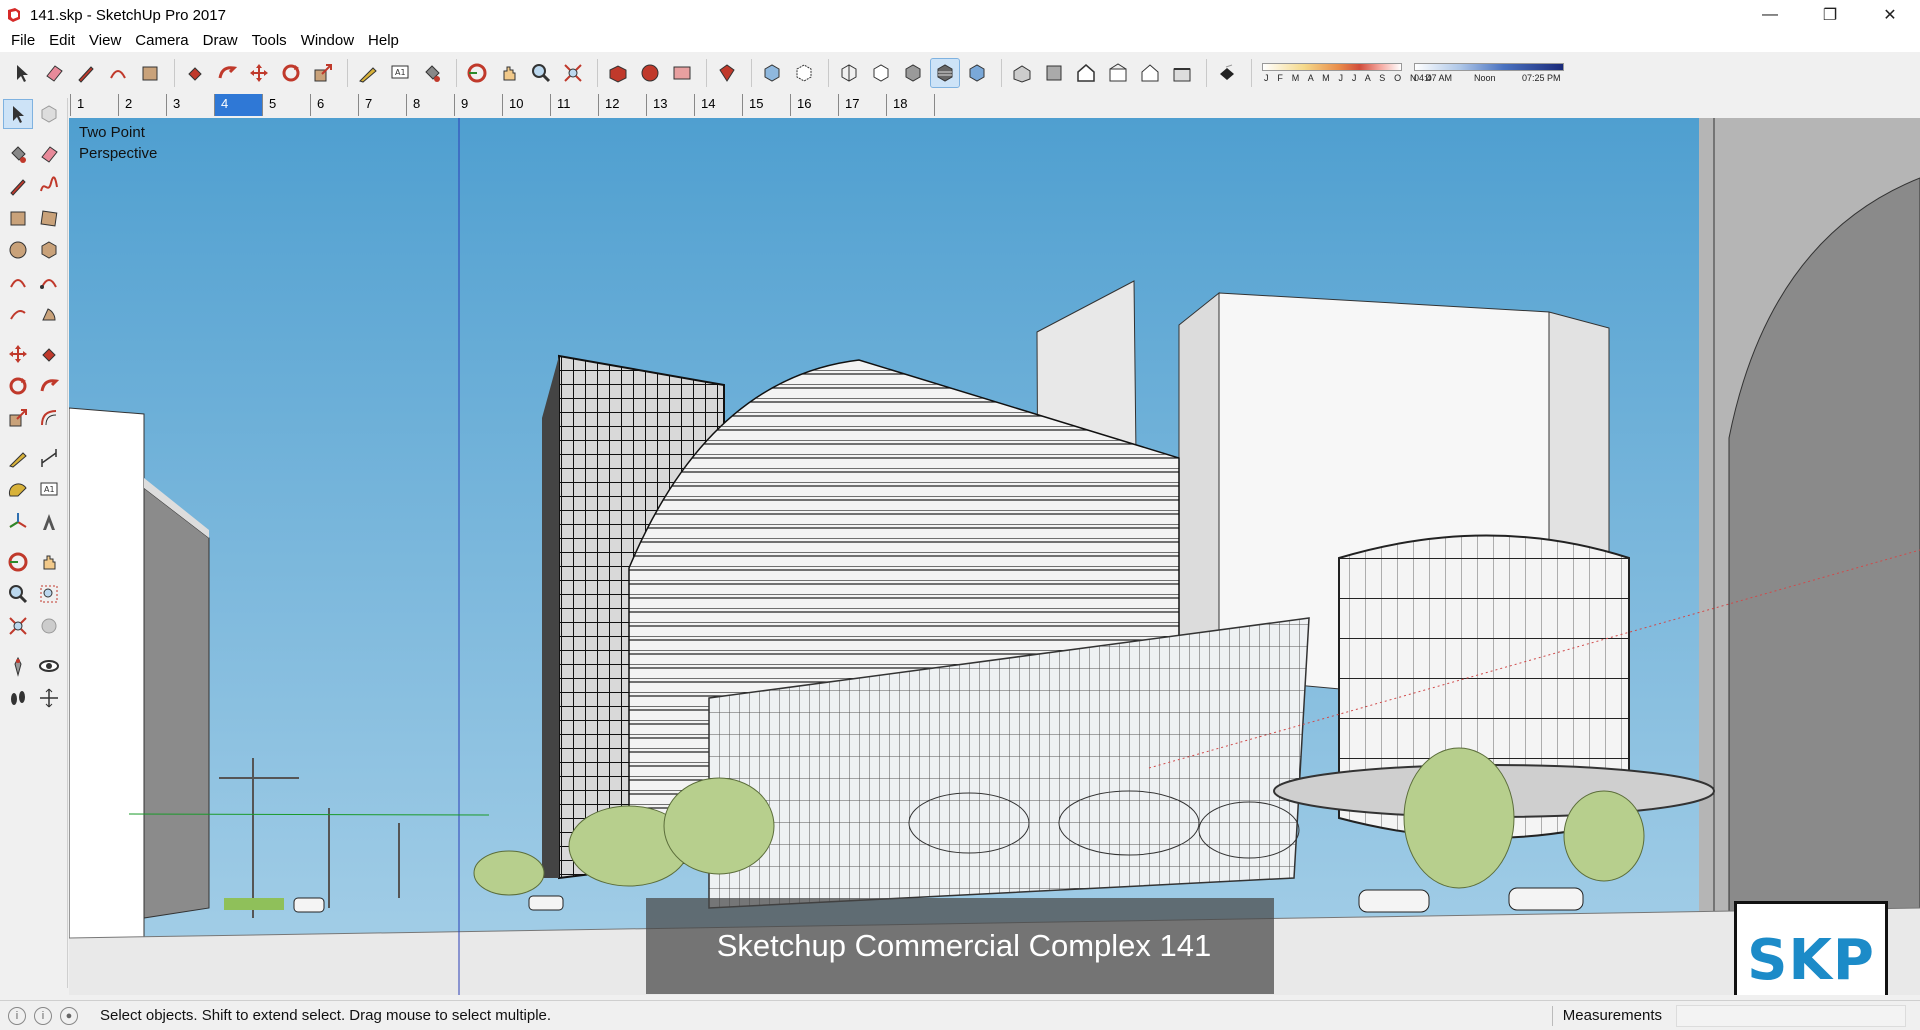 The height and width of the screenshot is (1030, 1920). I want to click on walk-tool, so click(18, 698).